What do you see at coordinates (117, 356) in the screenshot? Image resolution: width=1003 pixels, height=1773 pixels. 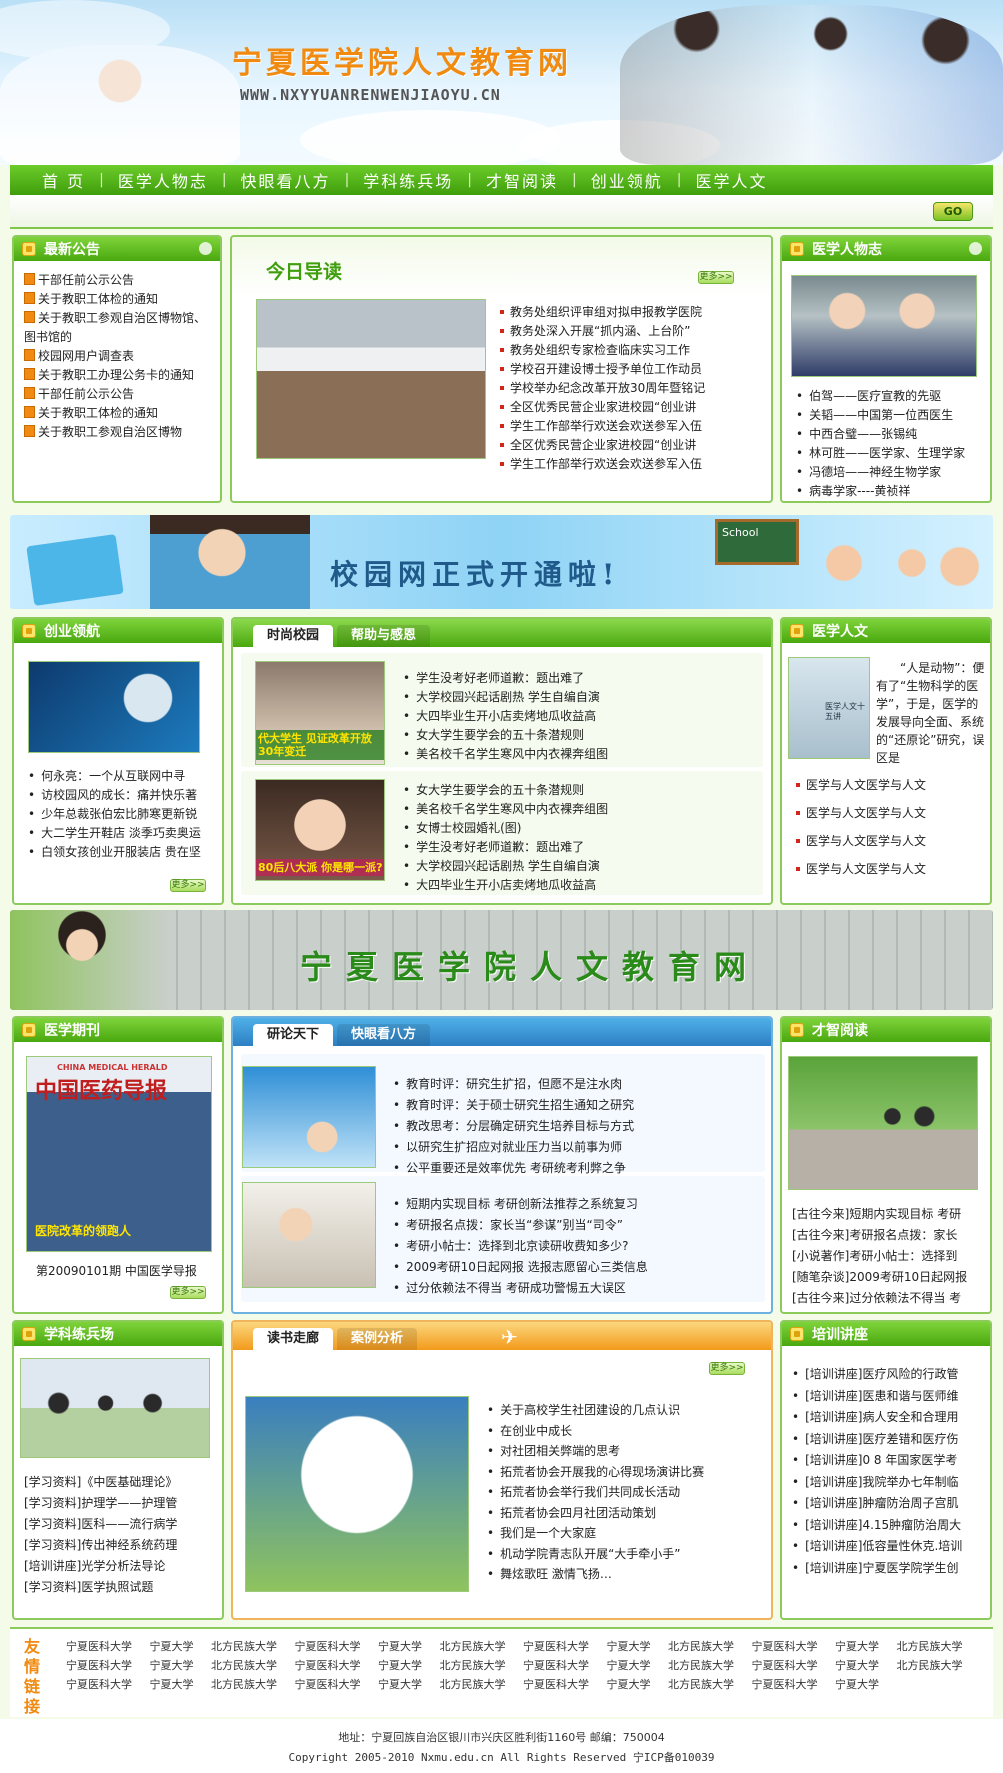 I see `list-item: 校园网用户调查表` at bounding box center [117, 356].